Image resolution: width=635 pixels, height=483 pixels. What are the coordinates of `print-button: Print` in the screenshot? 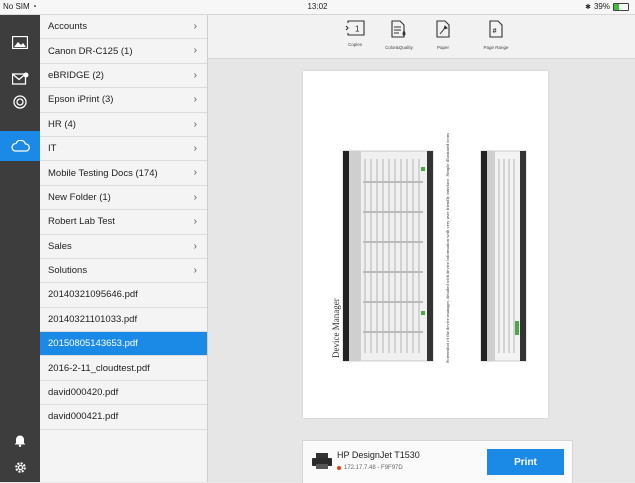 It's located at (525, 462).